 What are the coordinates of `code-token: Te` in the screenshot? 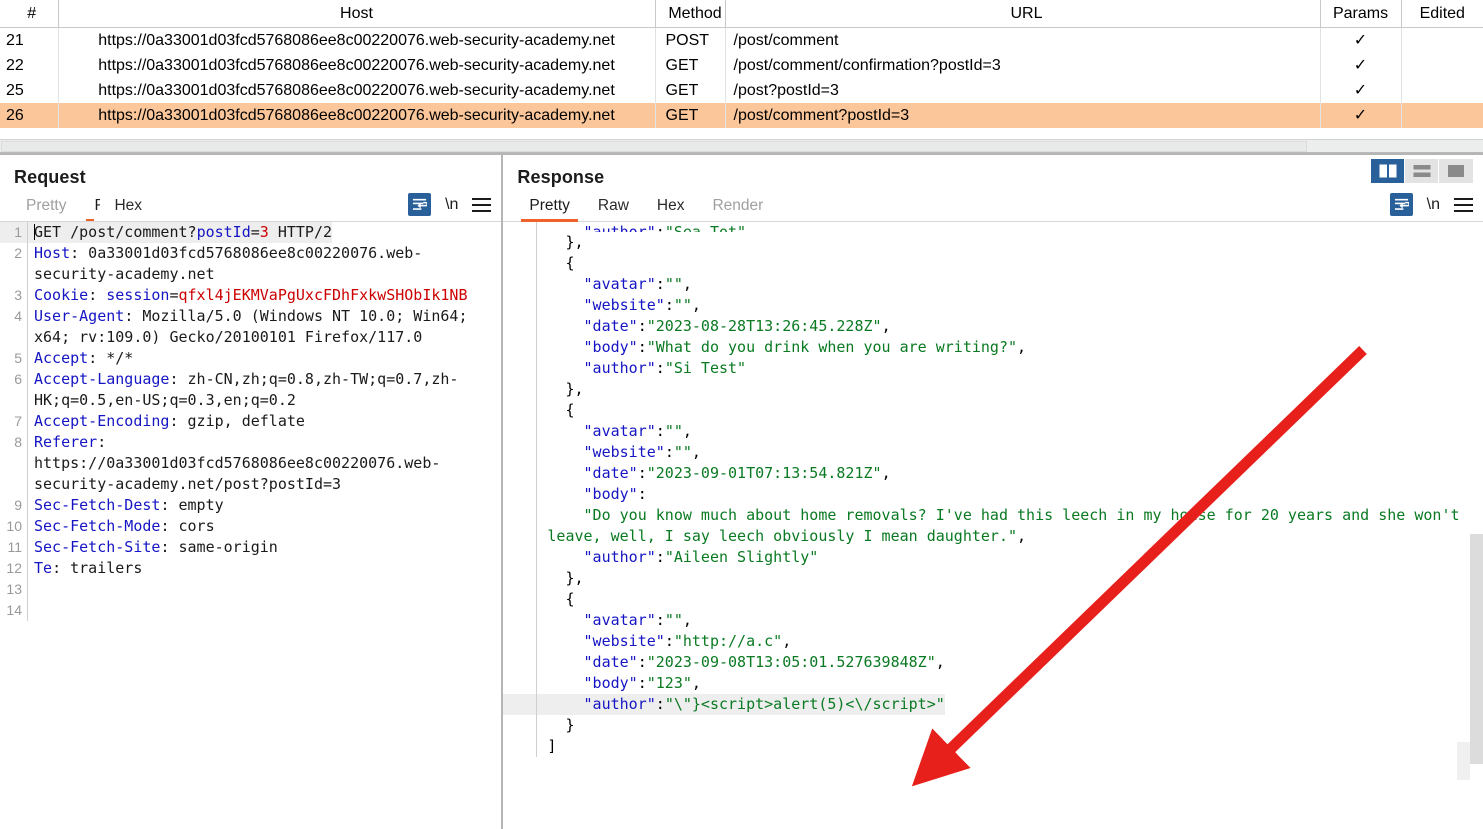 It's located at (43, 568).